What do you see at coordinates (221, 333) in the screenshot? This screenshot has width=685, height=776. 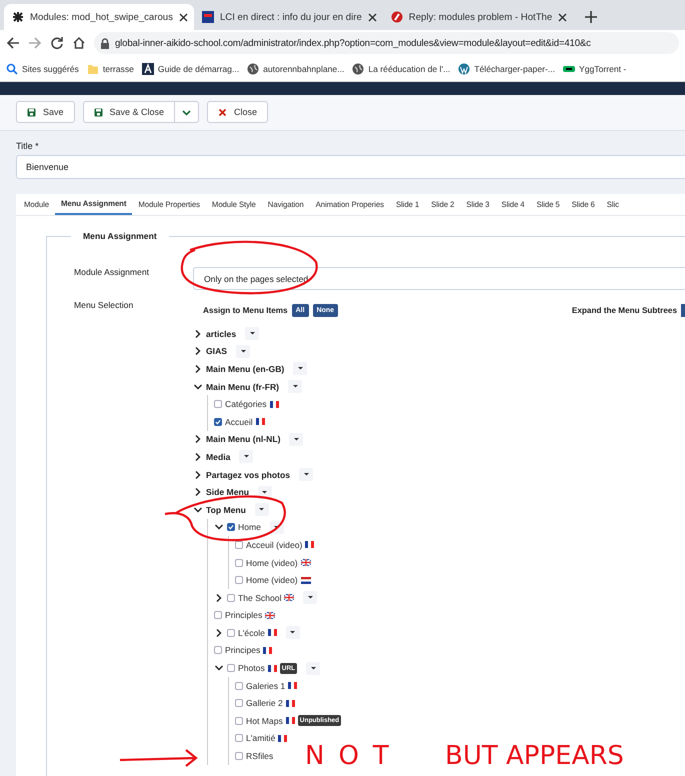 I see `menu-title: articles` at bounding box center [221, 333].